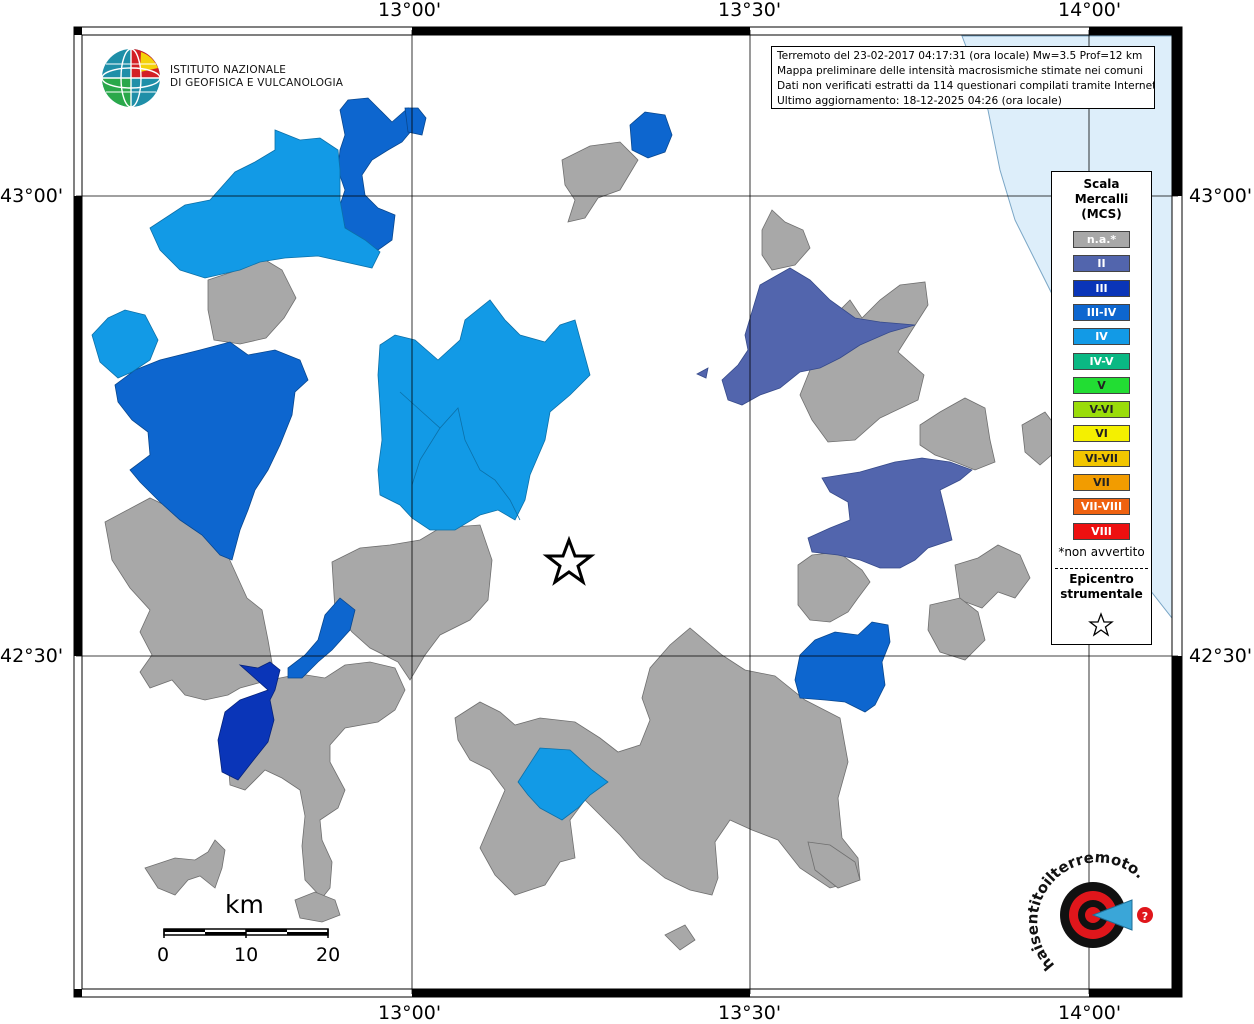 This screenshot has width=1254, height=1024. Describe the element at coordinates (246, 933) in the screenshot. I see `scale-bar` at that location.